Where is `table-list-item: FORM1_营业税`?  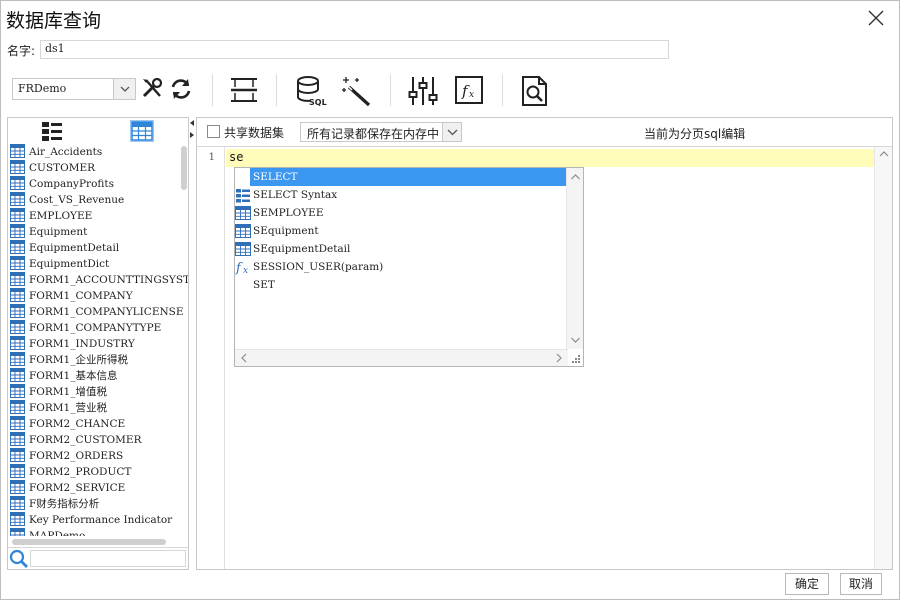
table-list-item: FORM1_营业税 is located at coordinates (98, 408).